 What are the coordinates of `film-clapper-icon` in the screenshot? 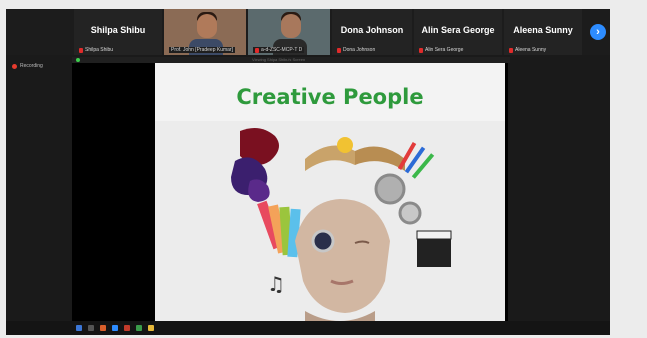 It's located at (434, 248).